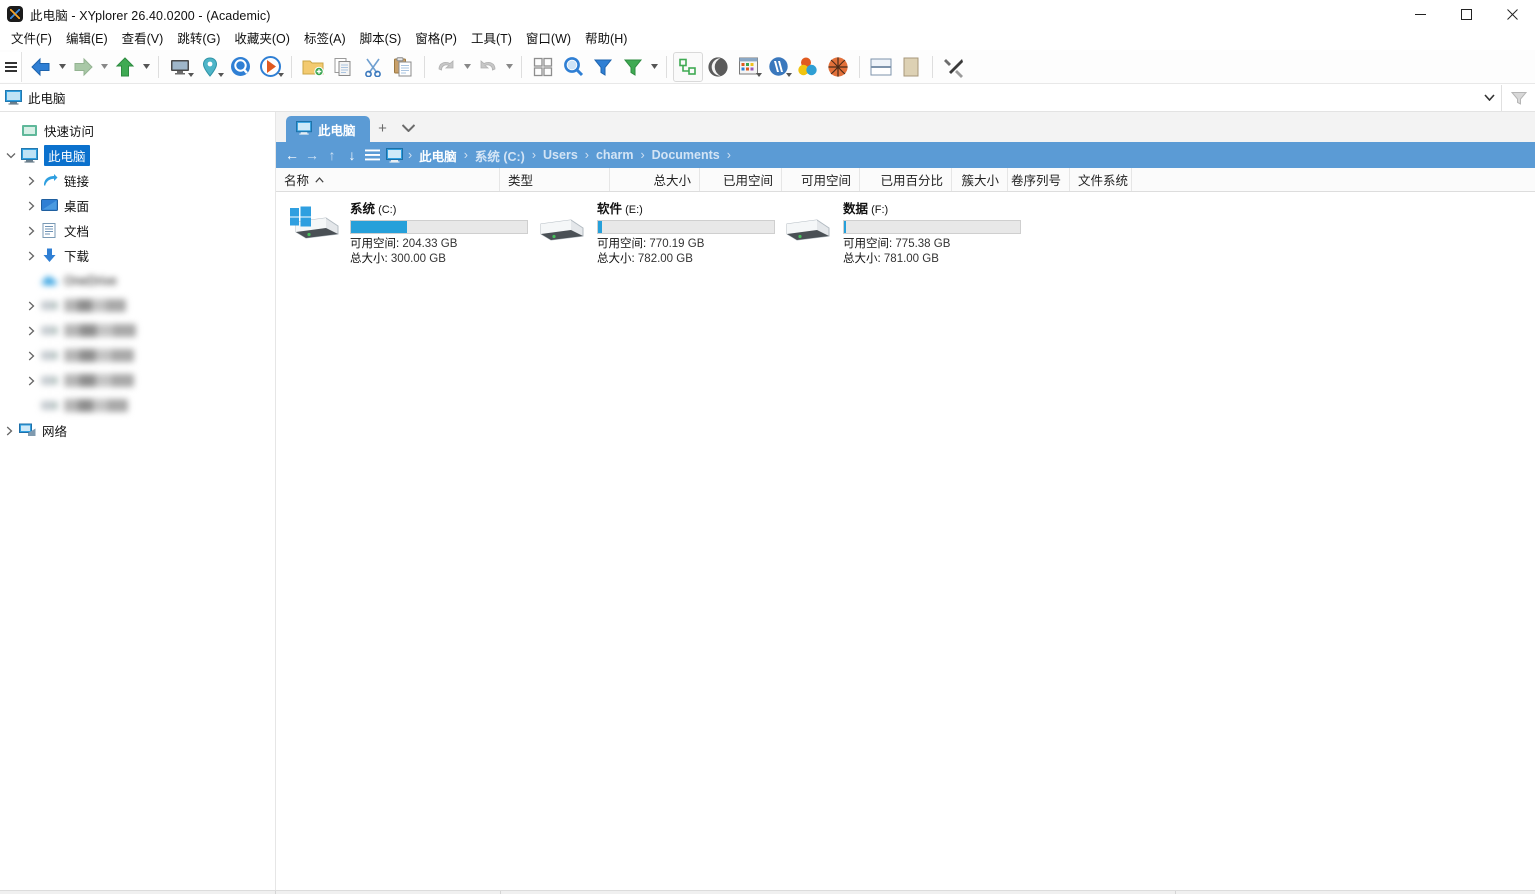 This screenshot has width=1535, height=894. I want to click on tree-item-links: 链接, so click(137, 180).